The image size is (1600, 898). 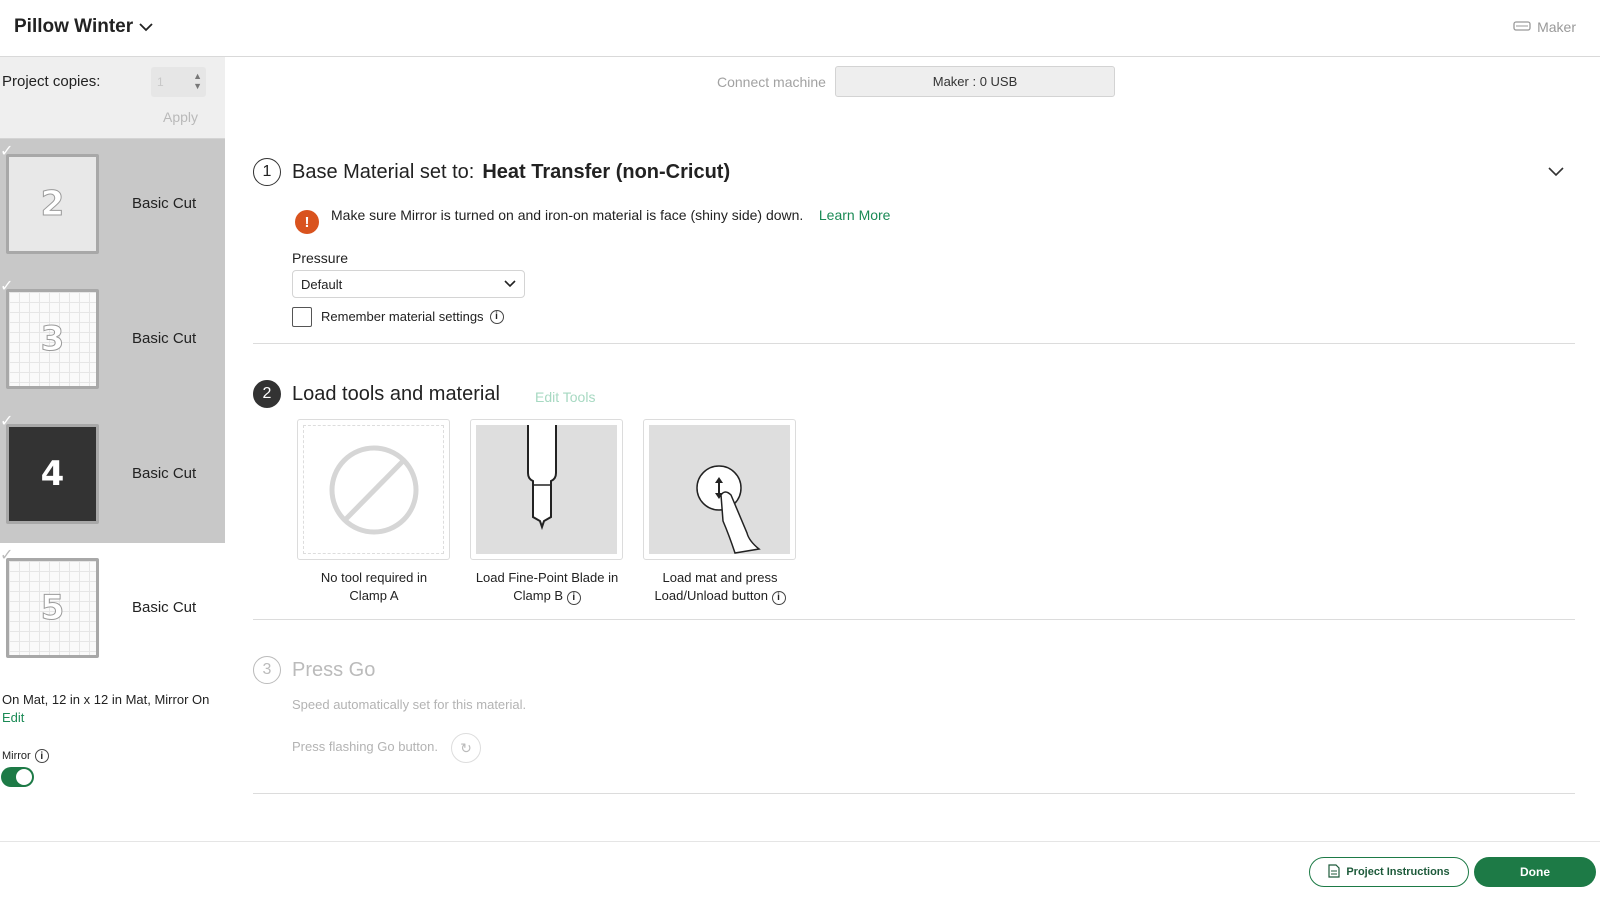 I want to click on mat-number: 4, so click(x=52, y=474).